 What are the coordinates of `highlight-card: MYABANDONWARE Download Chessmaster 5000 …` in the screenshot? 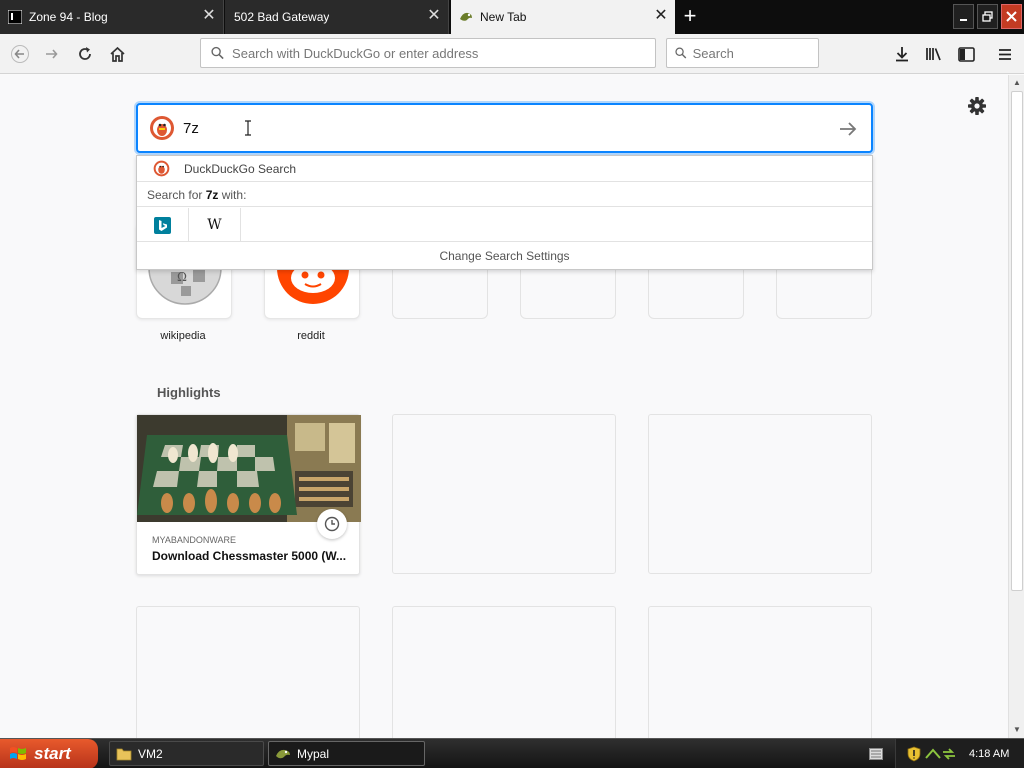 It's located at (248, 494).